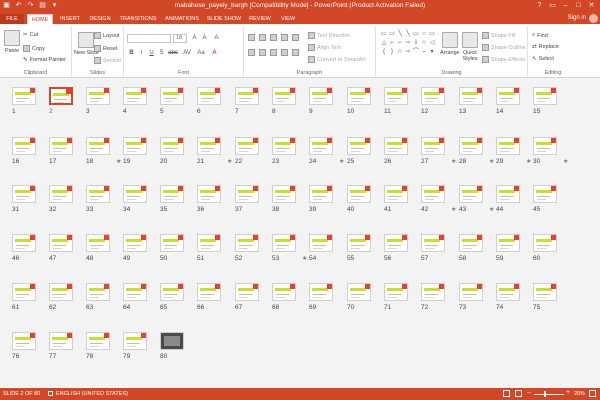 This screenshot has height=400, width=600. I want to click on quick-styles-button: Quick Styles, so click(470, 47).